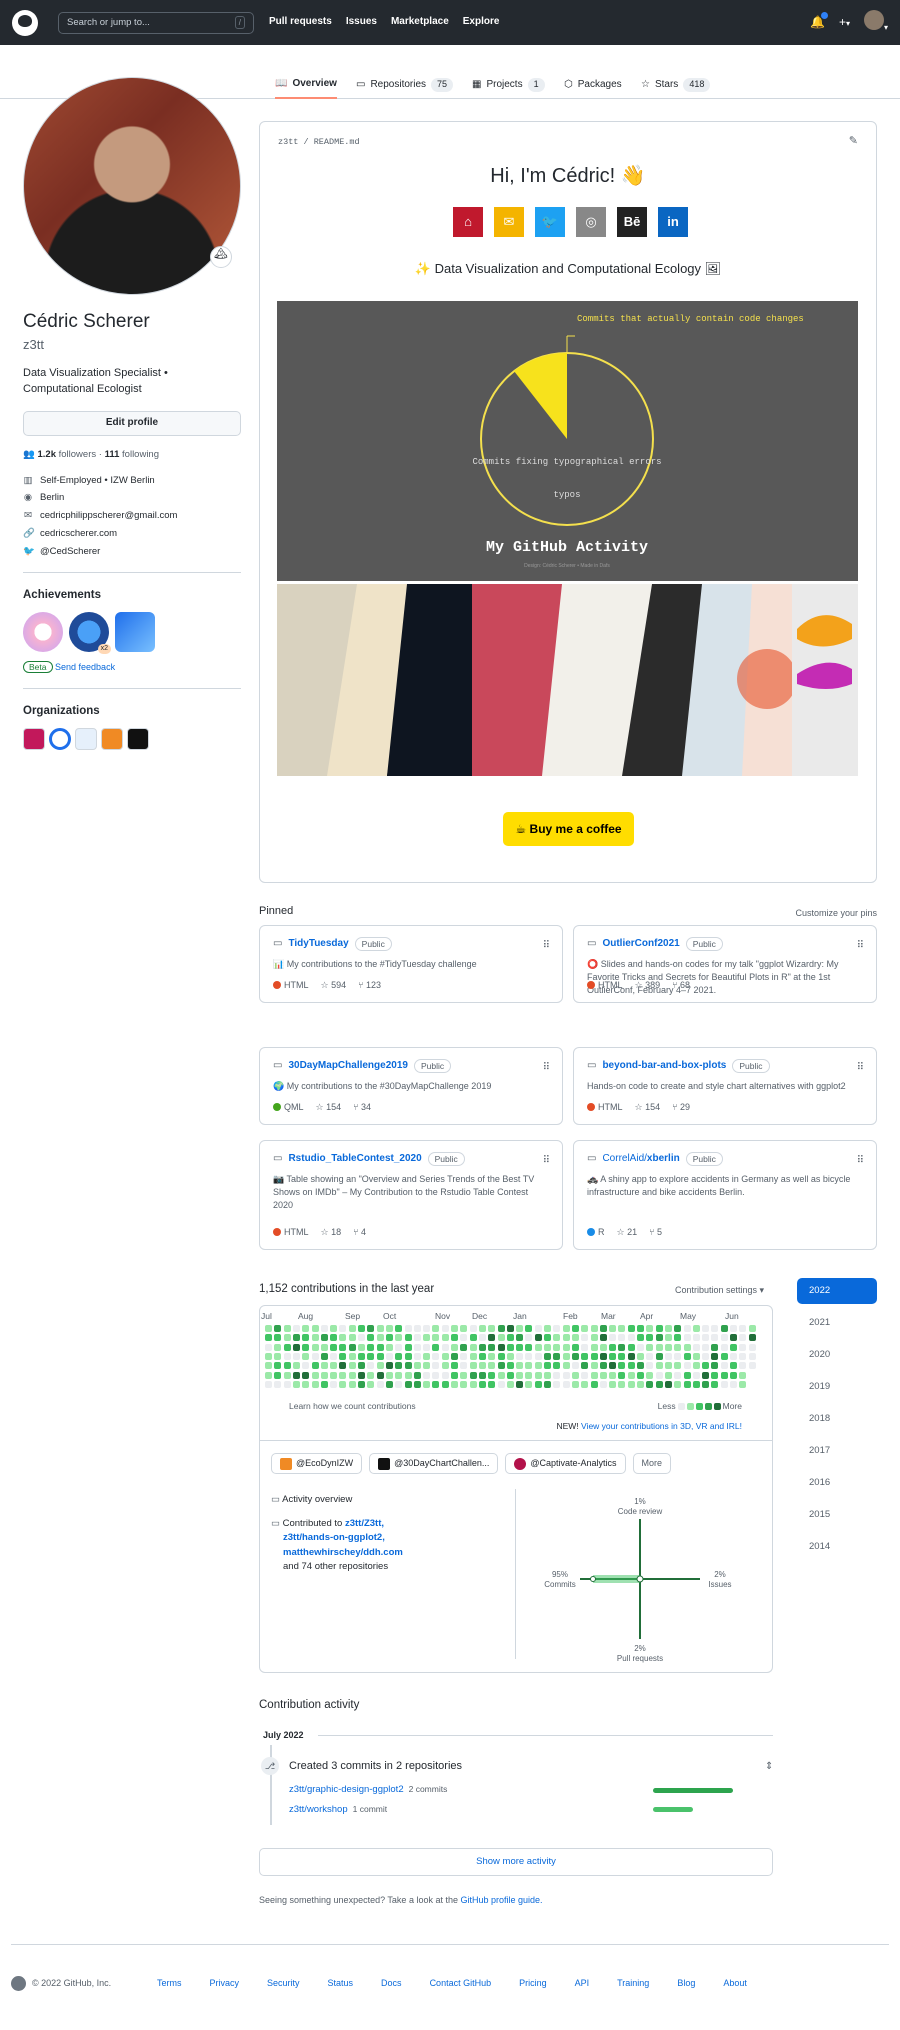 The height and width of the screenshot is (2030, 900). Describe the element at coordinates (591, 222) in the screenshot. I see `instagram-icon: ◎` at that location.